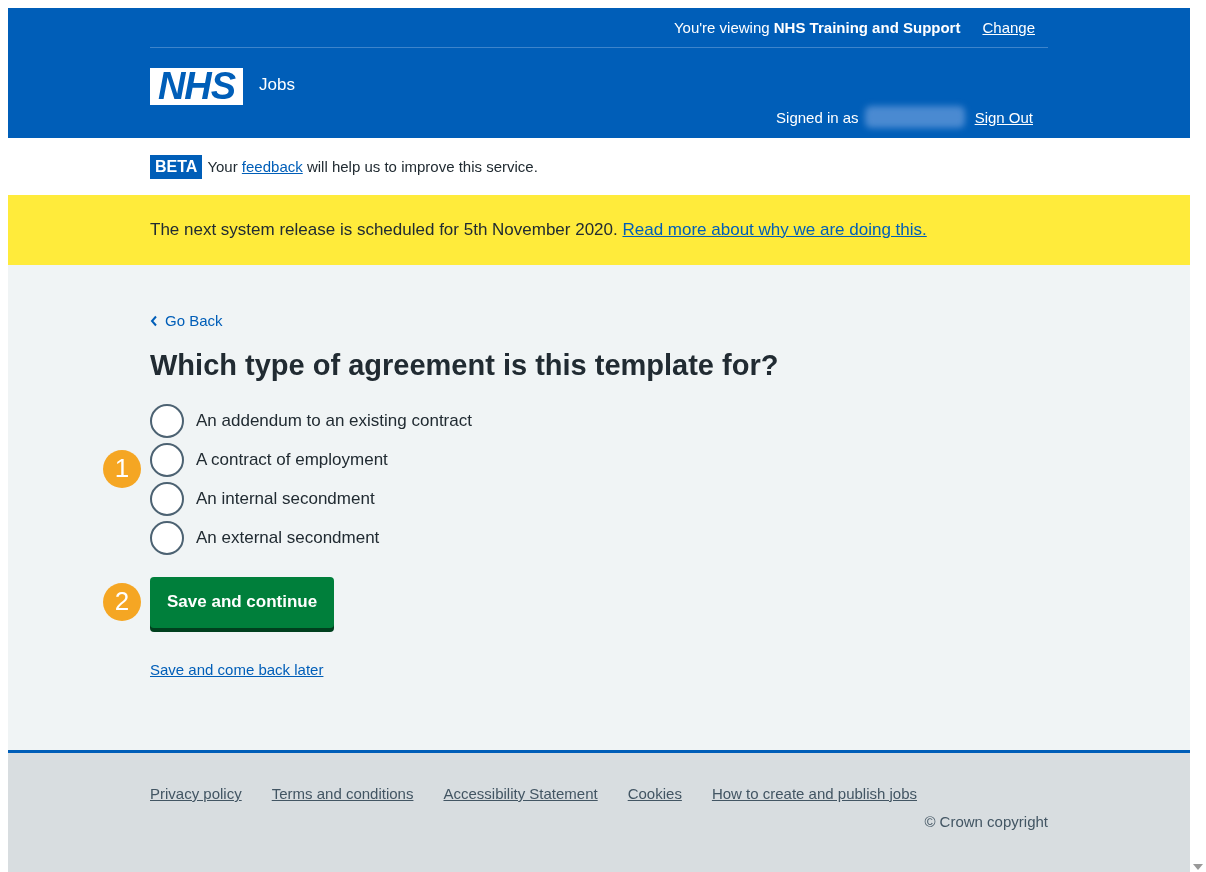 This screenshot has height=872, width=1206. I want to click on chevron-left-icon, so click(154, 320).